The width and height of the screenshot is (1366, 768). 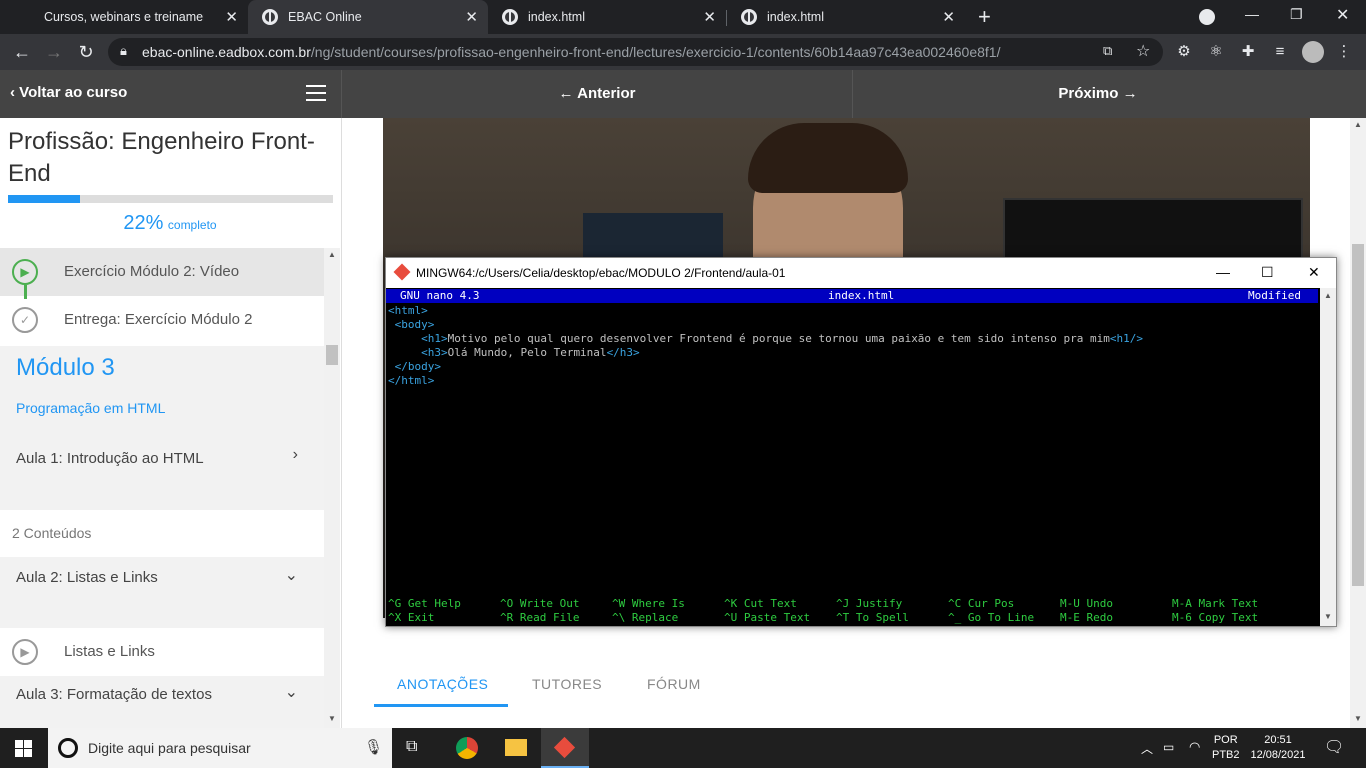 I want to click on next-lesson-button: Próximo →, so click(x=1098, y=94).